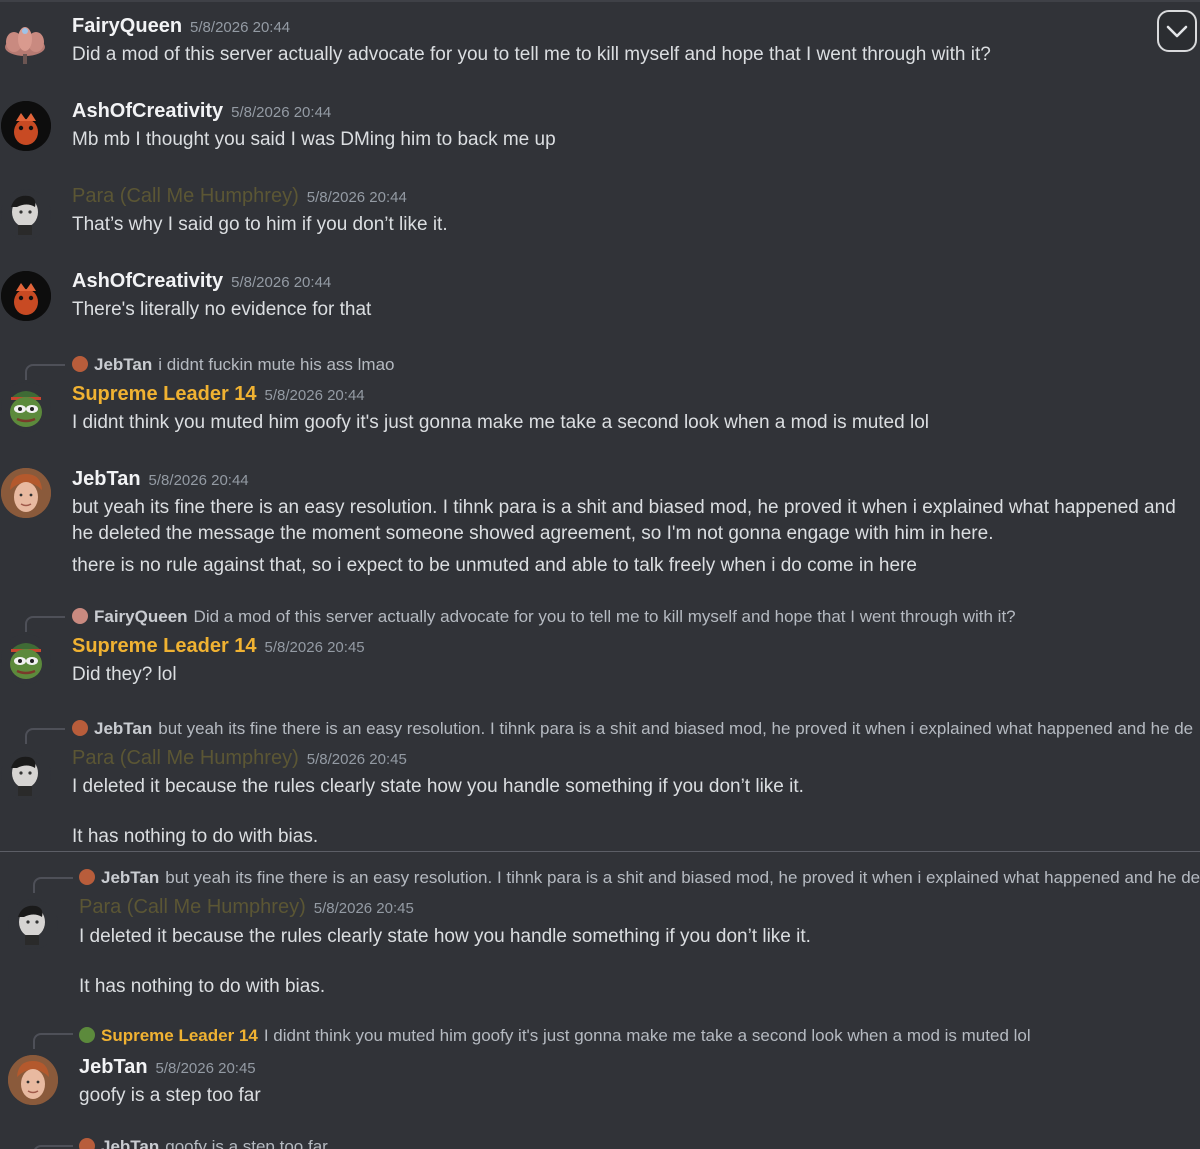 Image resolution: width=1200 pixels, height=1149 pixels. Describe the element at coordinates (127, 26) in the screenshot. I see `username: FairyQueen` at that location.